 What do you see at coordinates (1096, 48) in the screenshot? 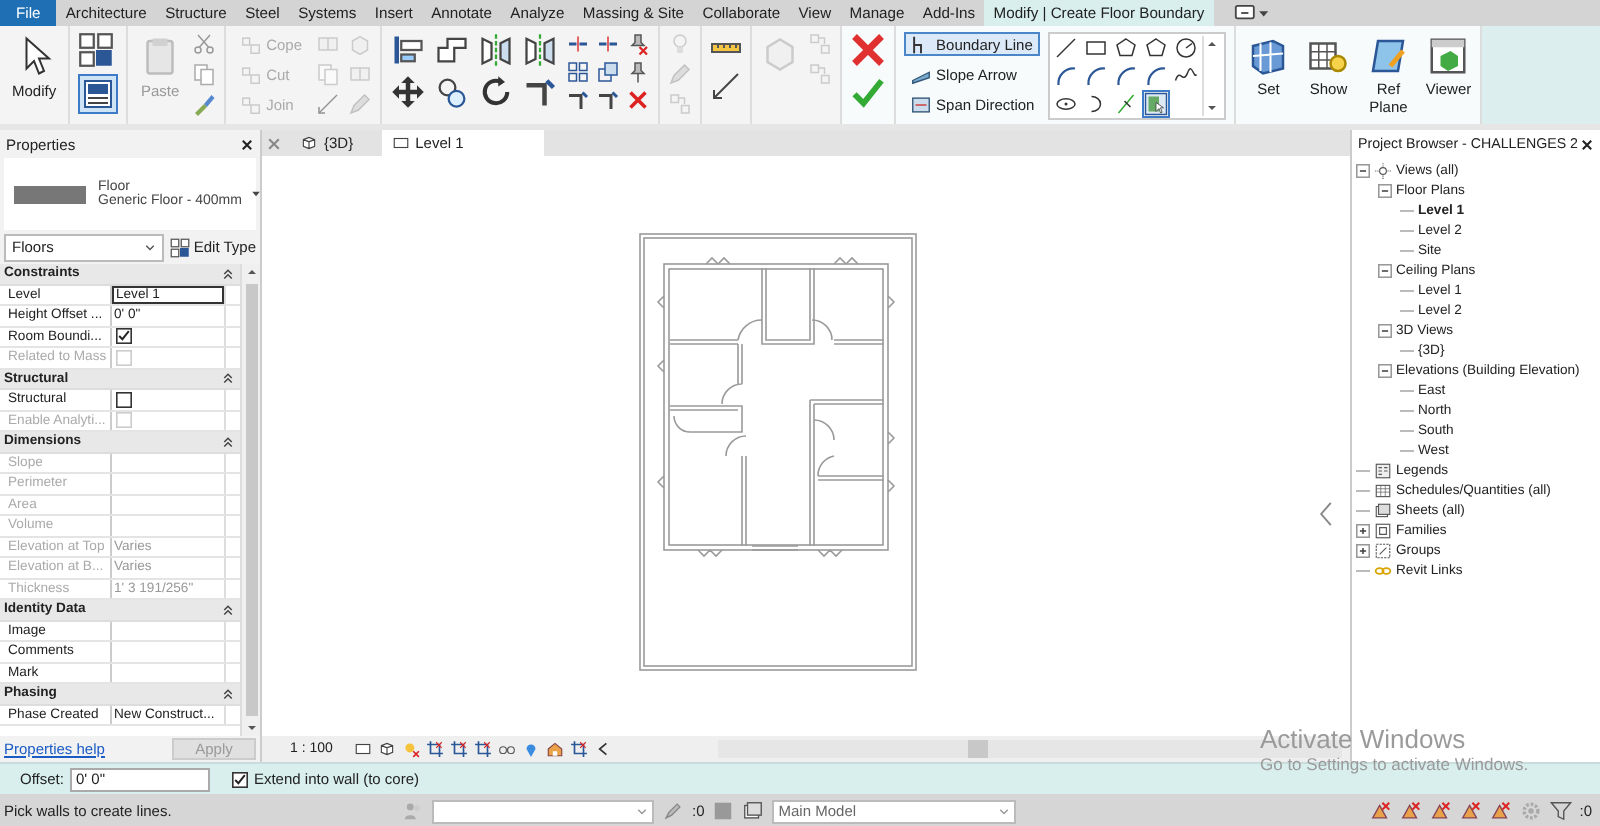
I see `rectangle-icon` at bounding box center [1096, 48].